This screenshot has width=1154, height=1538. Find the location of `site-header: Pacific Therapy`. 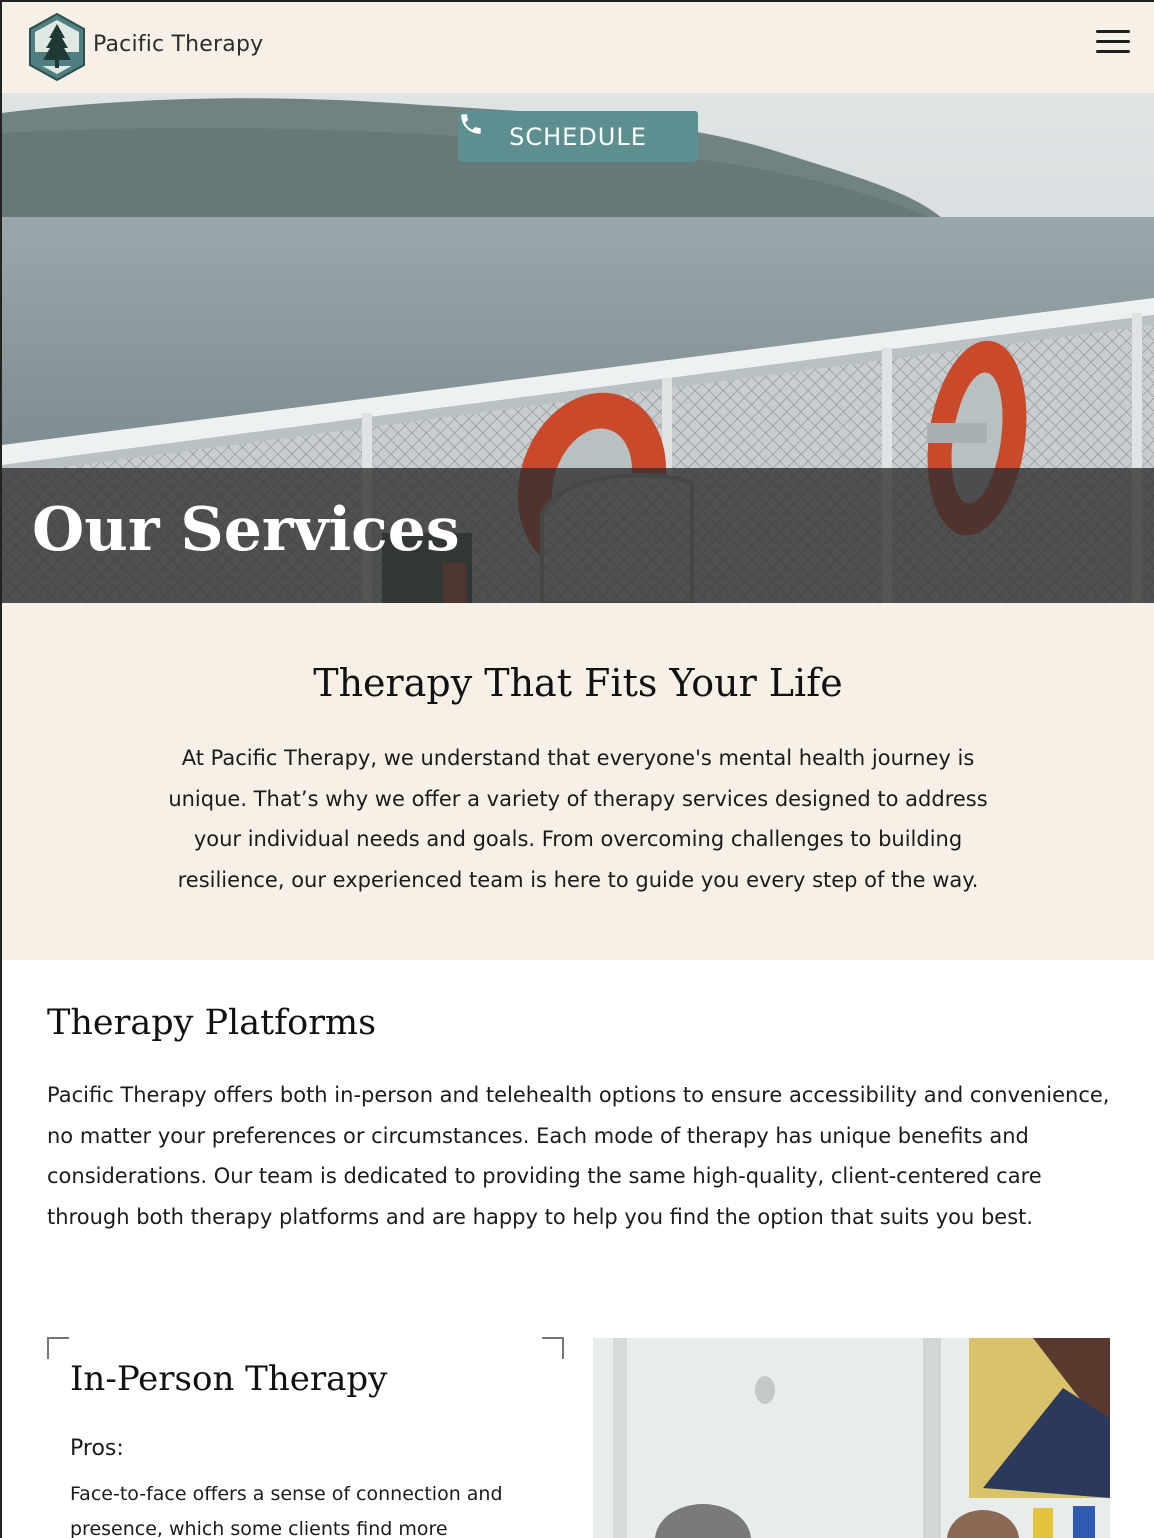

site-header: Pacific Therapy is located at coordinates (578, 47).